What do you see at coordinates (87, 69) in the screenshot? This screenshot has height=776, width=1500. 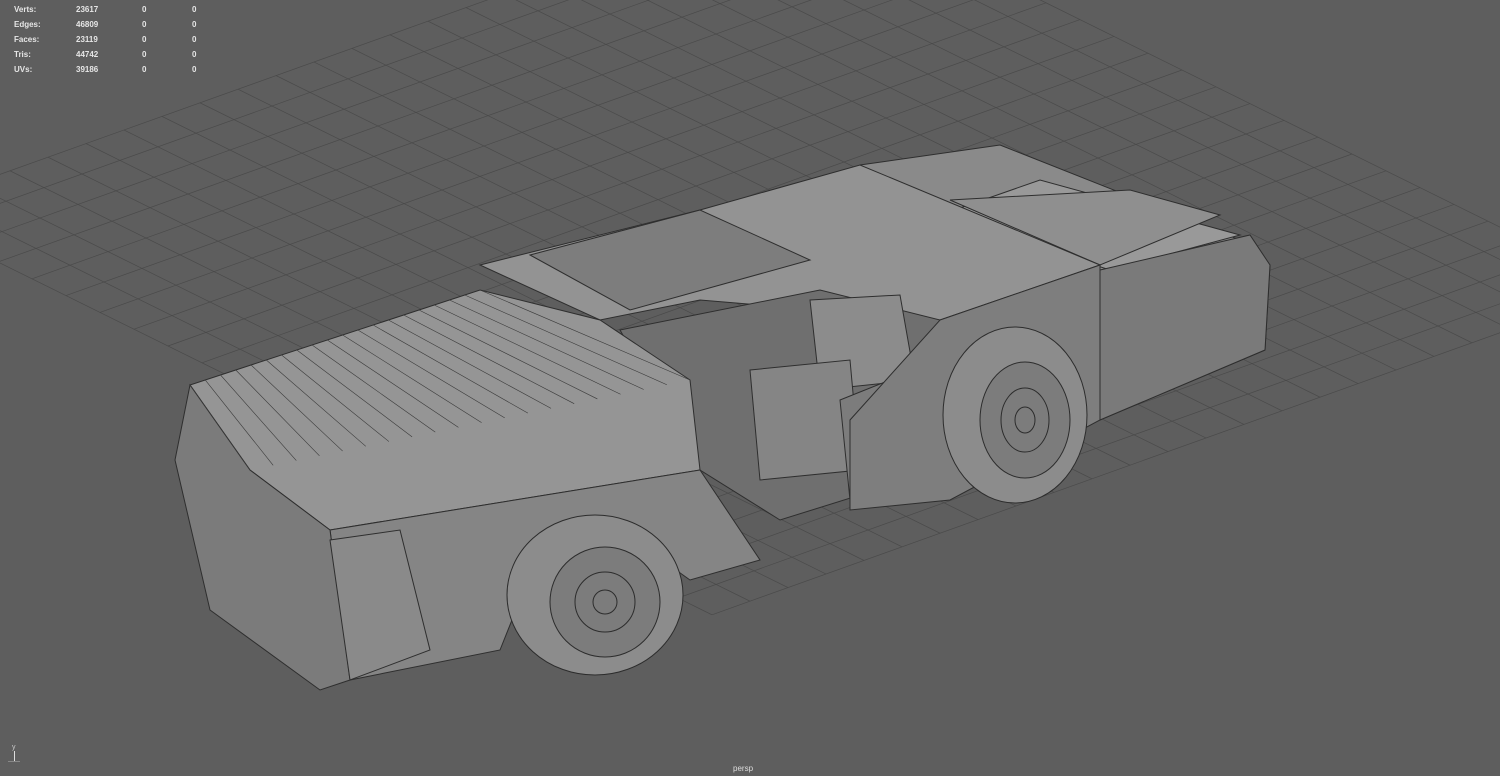 I see `hud-value: 39186` at bounding box center [87, 69].